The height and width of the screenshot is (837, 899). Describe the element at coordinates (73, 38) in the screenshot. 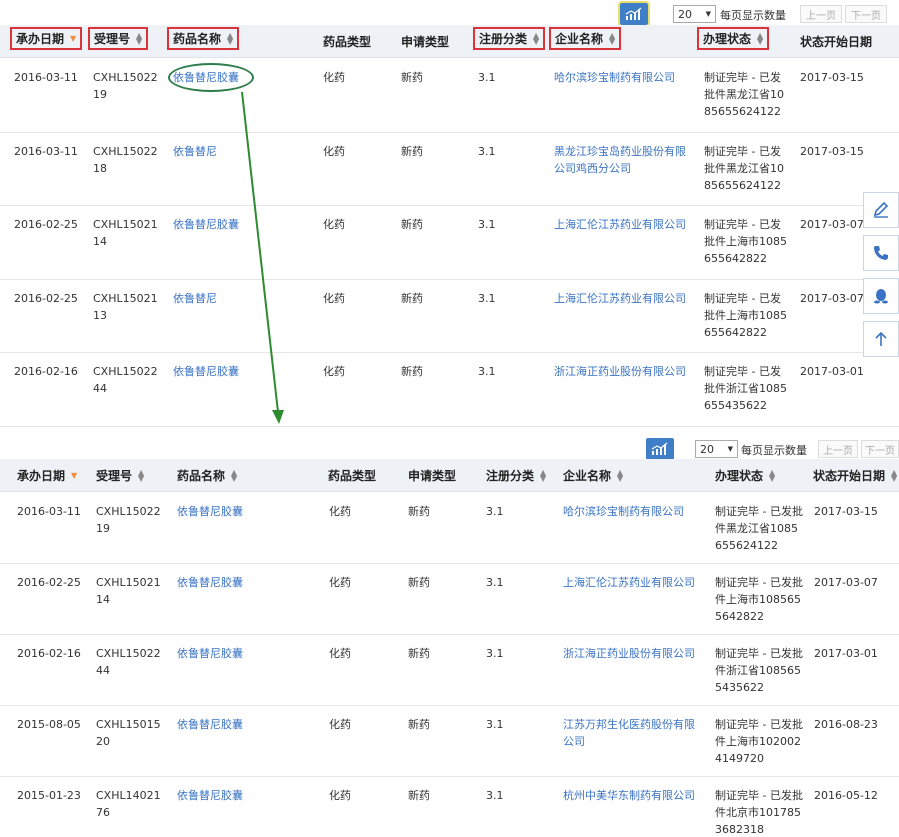

I see `sort-desc-icon: ▼` at that location.